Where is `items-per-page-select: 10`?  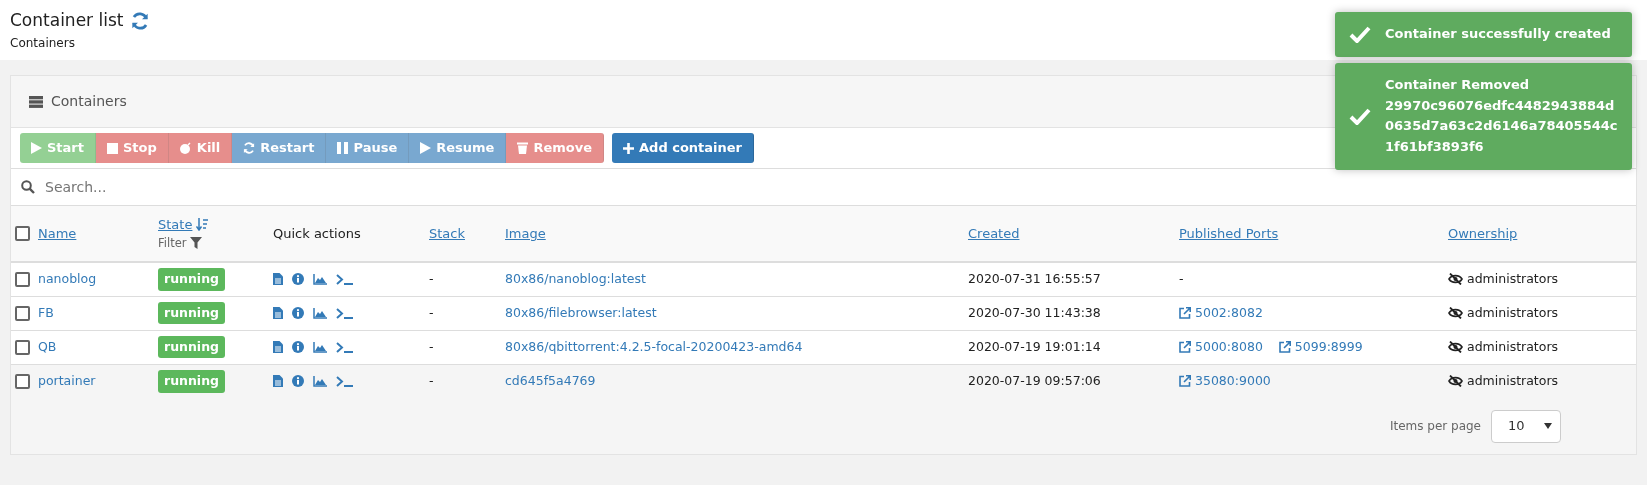 items-per-page-select: 10 is located at coordinates (1526, 426).